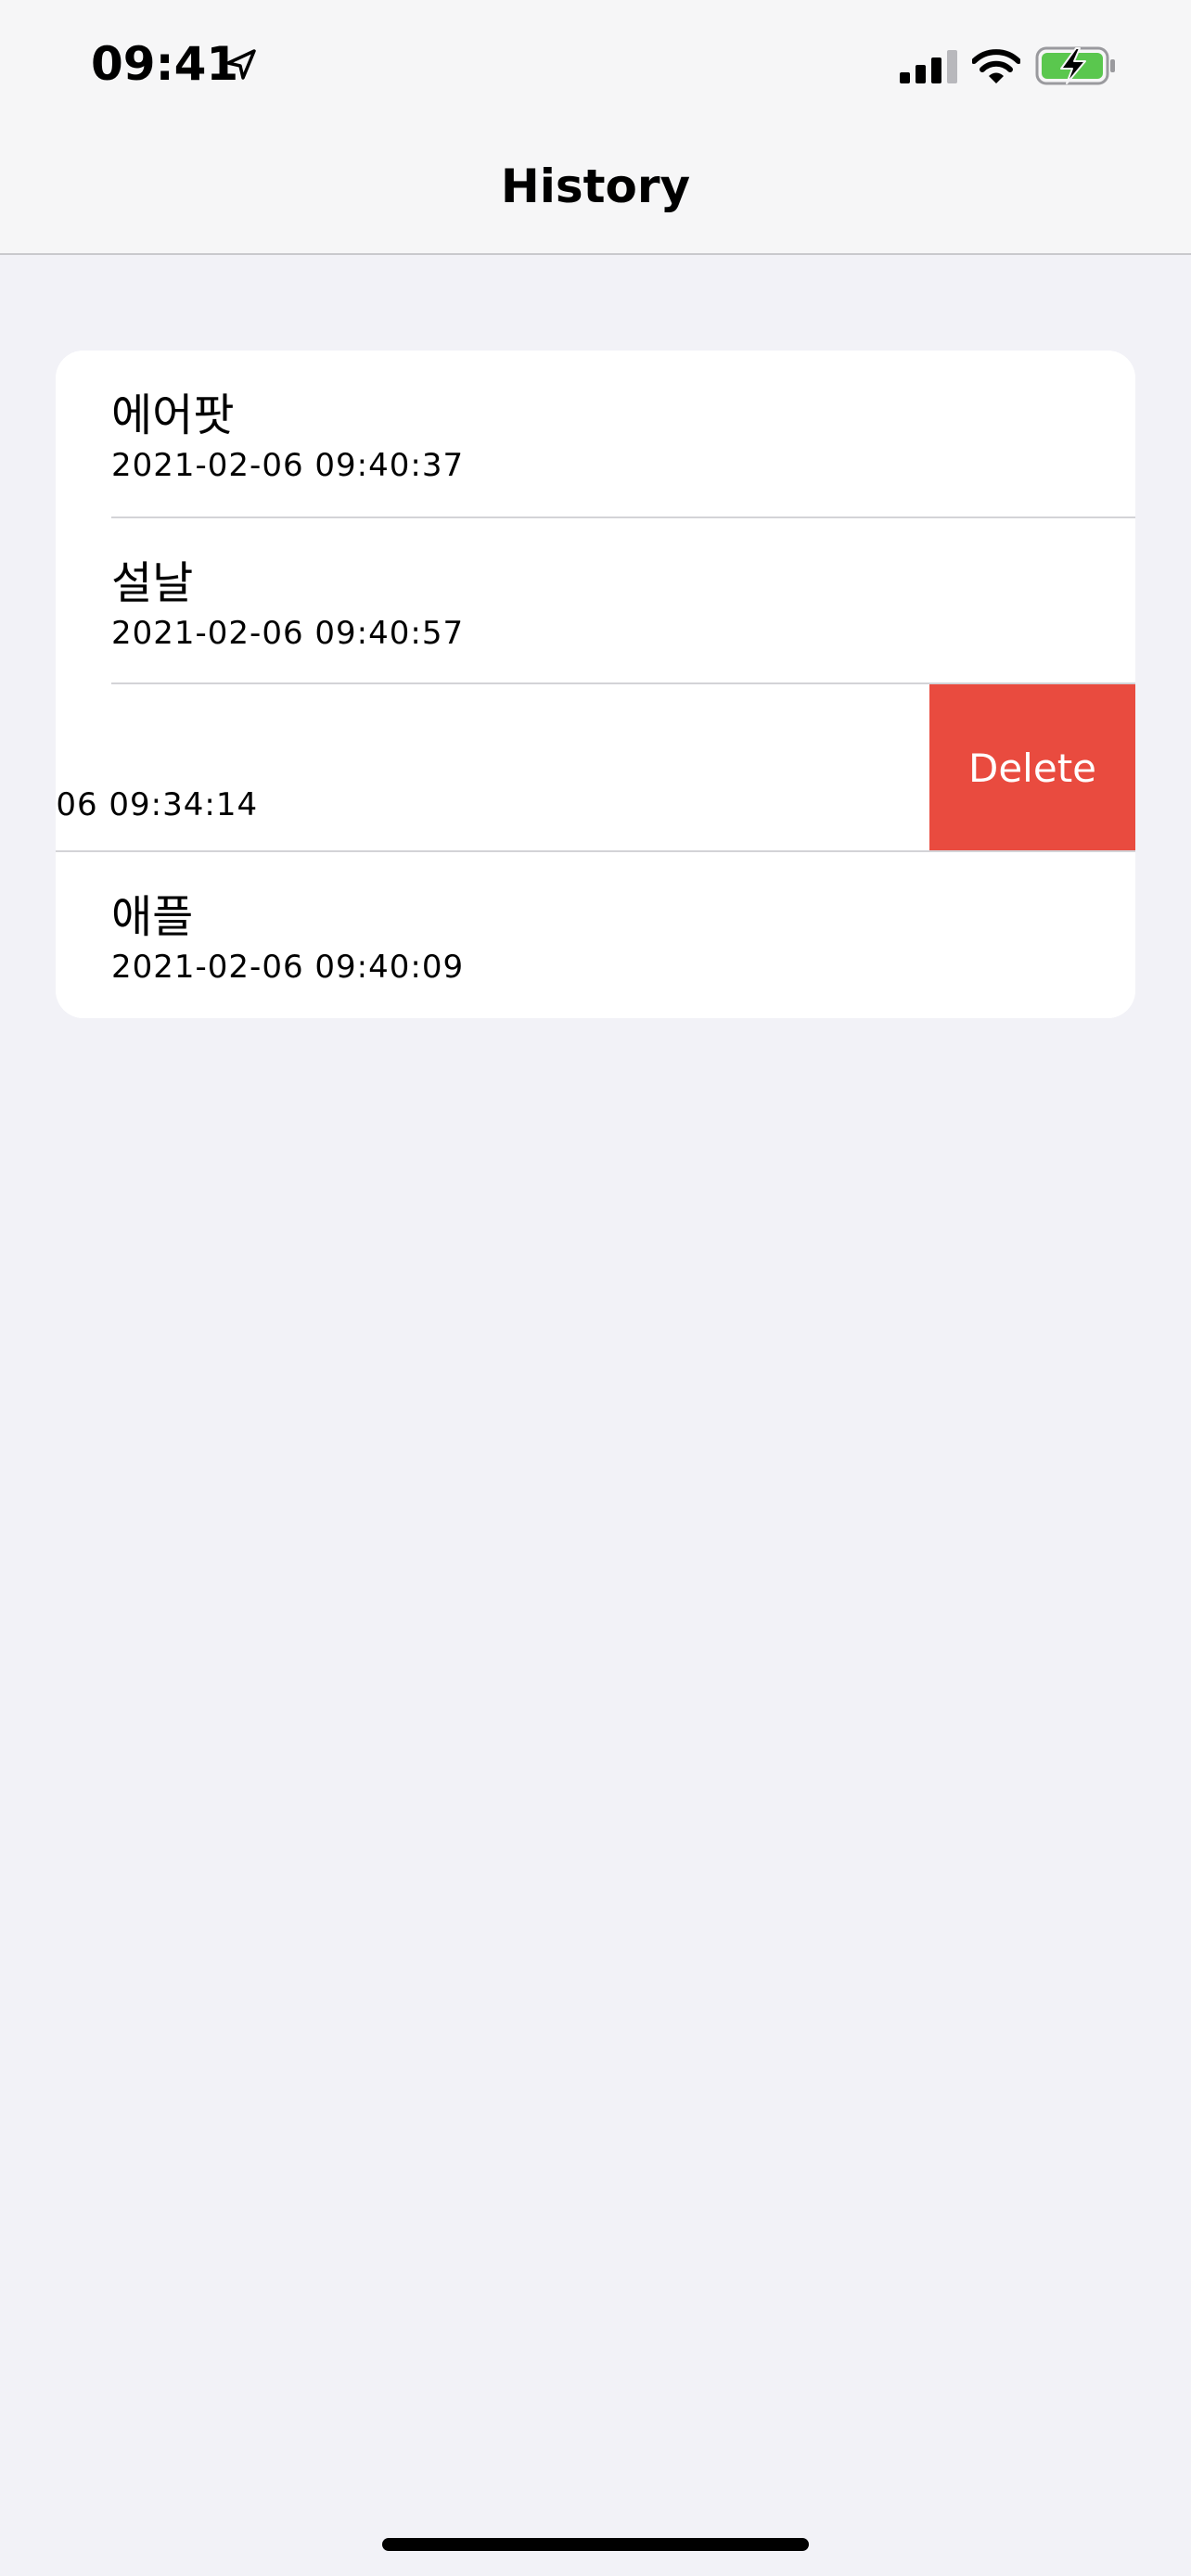 The height and width of the screenshot is (2576, 1191). I want to click on item-title: 애플, so click(152, 917).